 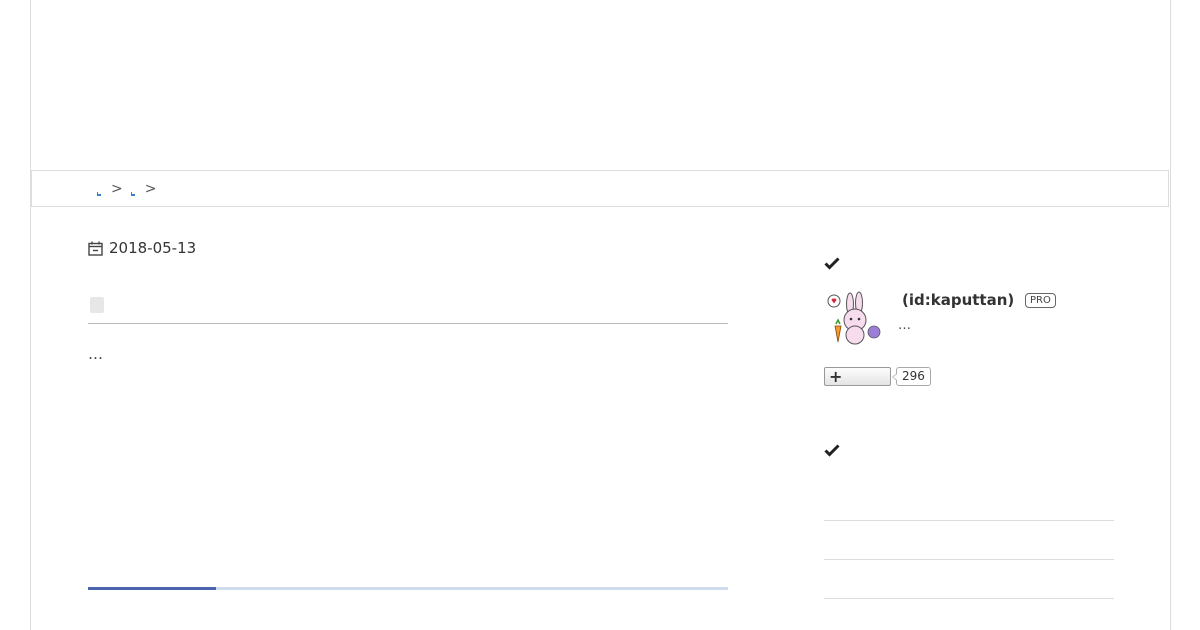 I want to click on breadcrumb: > >, so click(x=130, y=189).